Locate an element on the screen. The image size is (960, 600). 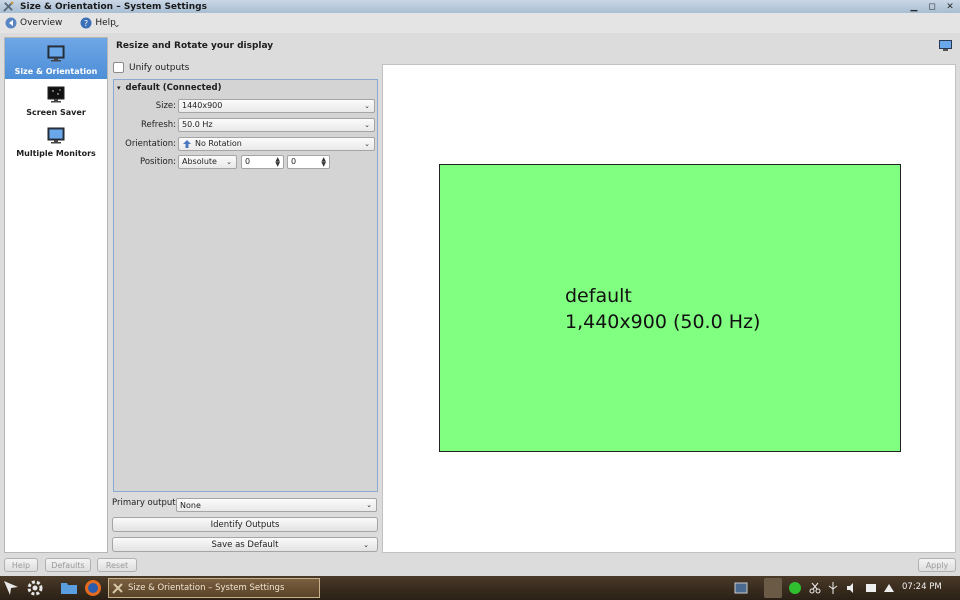
position-y-value: 0 is located at coordinates (294, 161).